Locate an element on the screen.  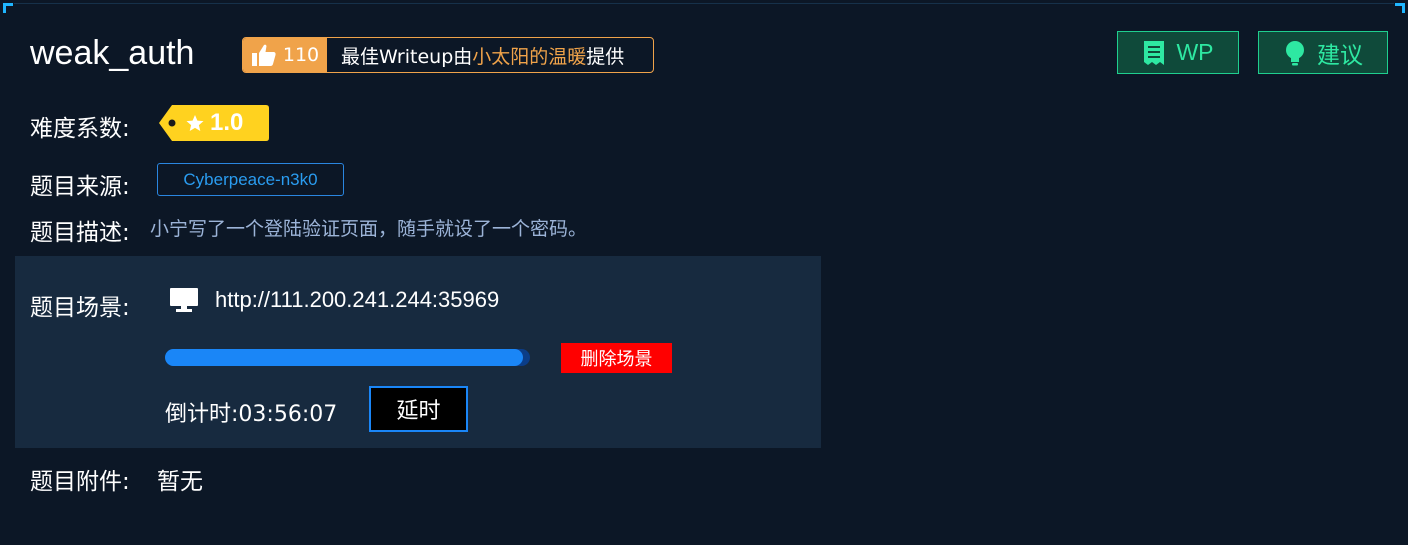
suggest-button-label: 建议 is located at coordinates (1340, 54).